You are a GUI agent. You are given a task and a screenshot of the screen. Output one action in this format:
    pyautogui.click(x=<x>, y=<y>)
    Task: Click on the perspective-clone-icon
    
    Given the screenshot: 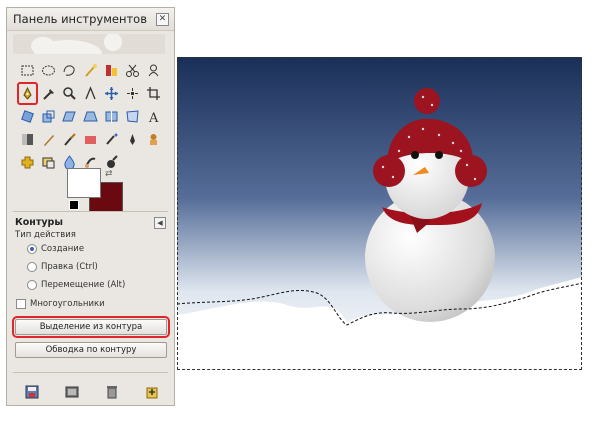 What is the action you would take?
    pyautogui.click(x=48, y=163)
    